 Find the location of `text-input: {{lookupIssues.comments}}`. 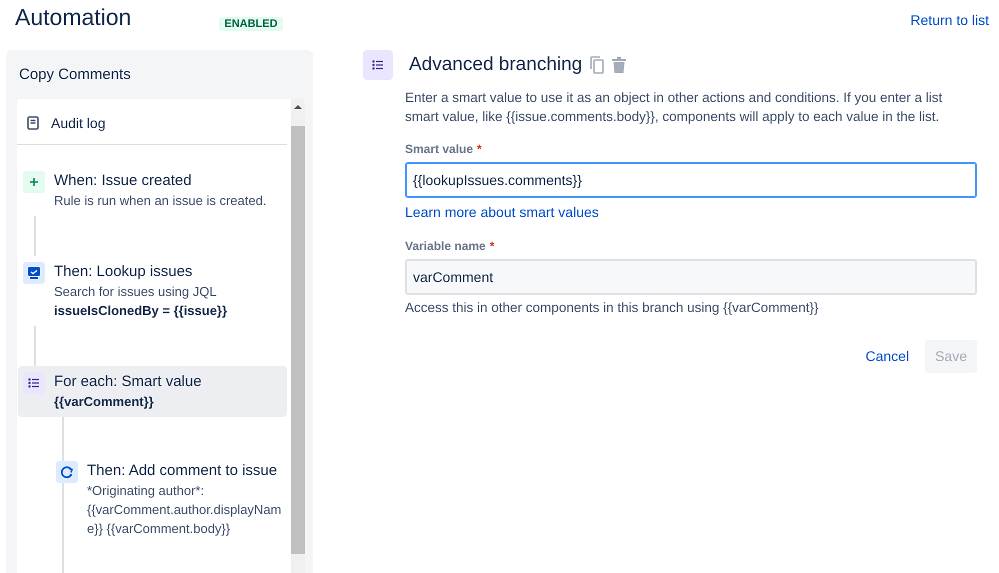

text-input: {{lookupIssues.comments}} is located at coordinates (691, 180).